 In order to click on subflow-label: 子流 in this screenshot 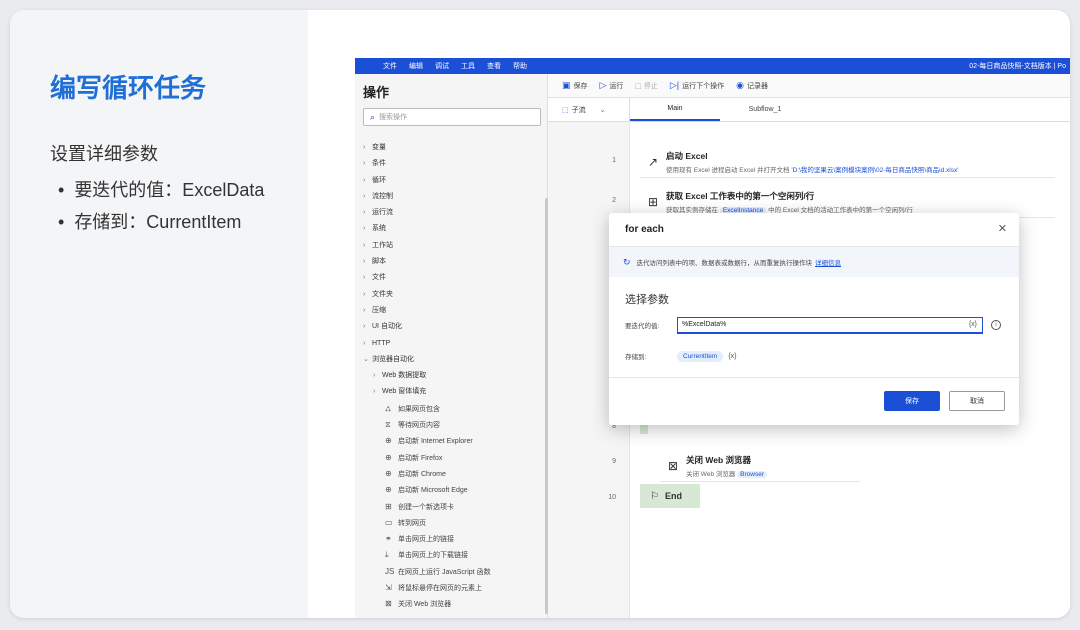, I will do `click(578, 110)`.